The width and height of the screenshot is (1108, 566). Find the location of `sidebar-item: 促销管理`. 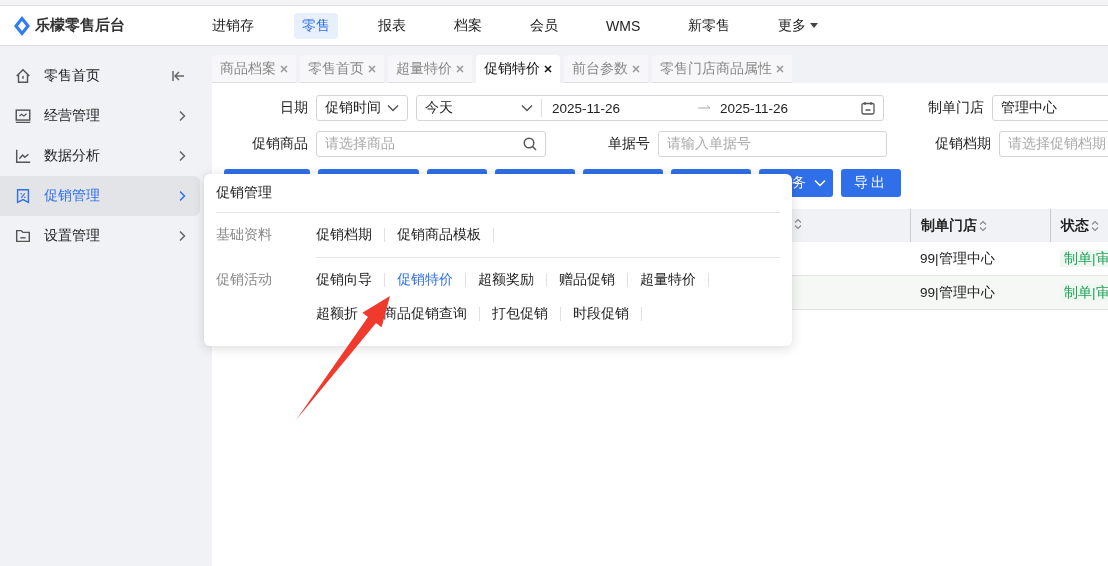

sidebar-item: 促销管理 is located at coordinates (100, 196).